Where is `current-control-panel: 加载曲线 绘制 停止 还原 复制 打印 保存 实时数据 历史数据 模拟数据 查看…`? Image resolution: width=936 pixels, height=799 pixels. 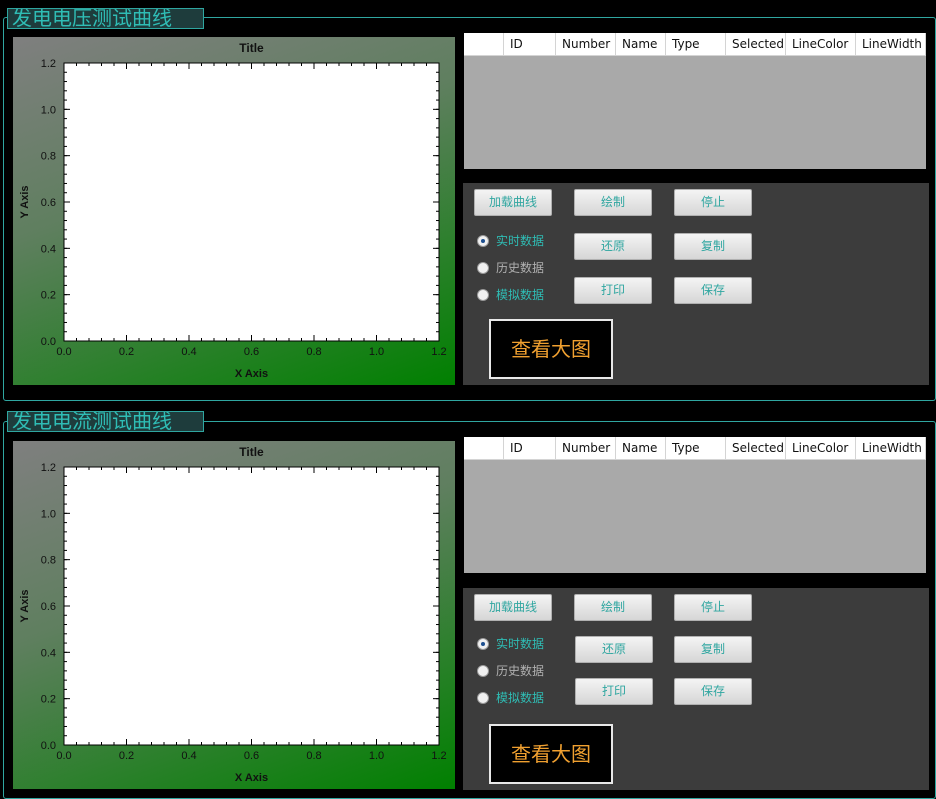
current-control-panel: 加载曲线 绘制 停止 还原 复制 打印 保存 实时数据 历史数据 模拟数据 查看… is located at coordinates (696, 689).